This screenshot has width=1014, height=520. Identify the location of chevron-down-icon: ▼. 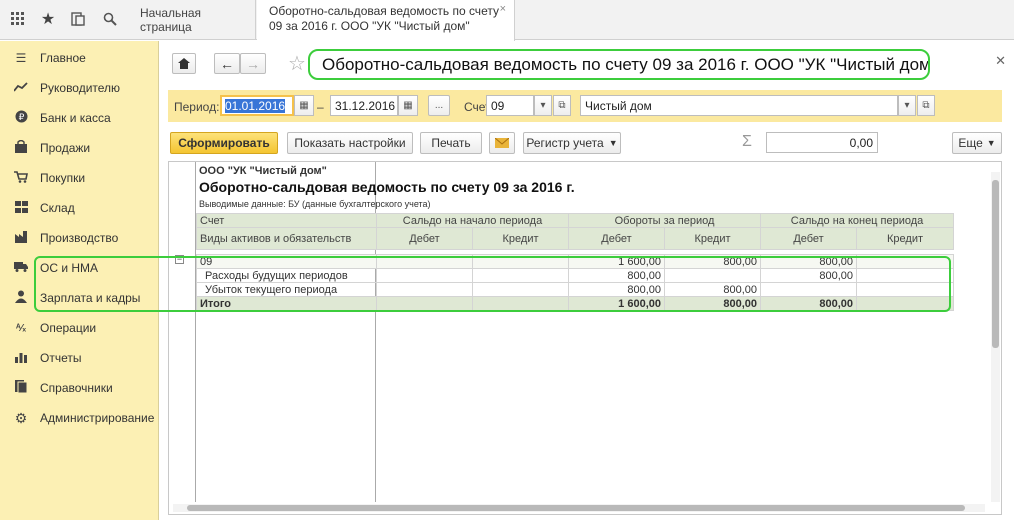
(991, 143).